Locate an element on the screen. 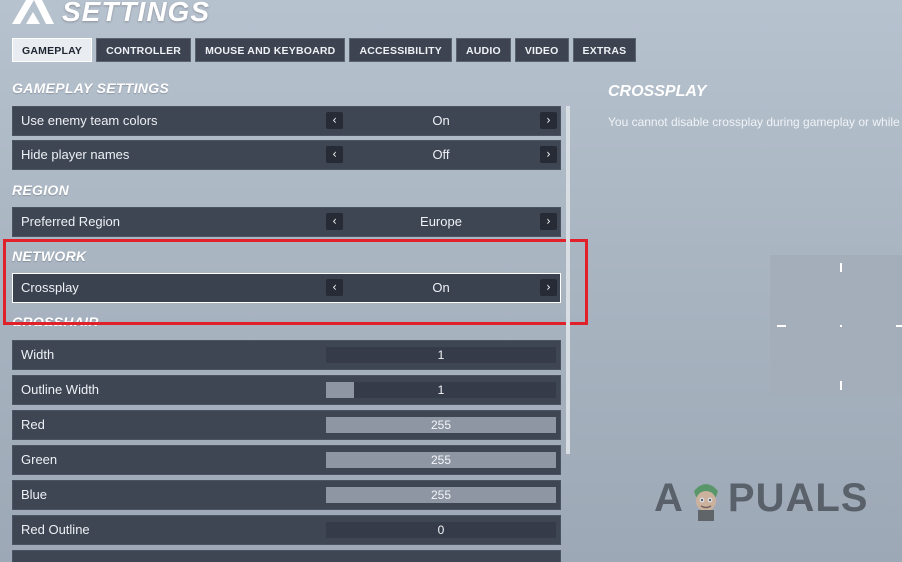 This screenshot has height=562, width=902. crosshair-top-line is located at coordinates (841, 267).